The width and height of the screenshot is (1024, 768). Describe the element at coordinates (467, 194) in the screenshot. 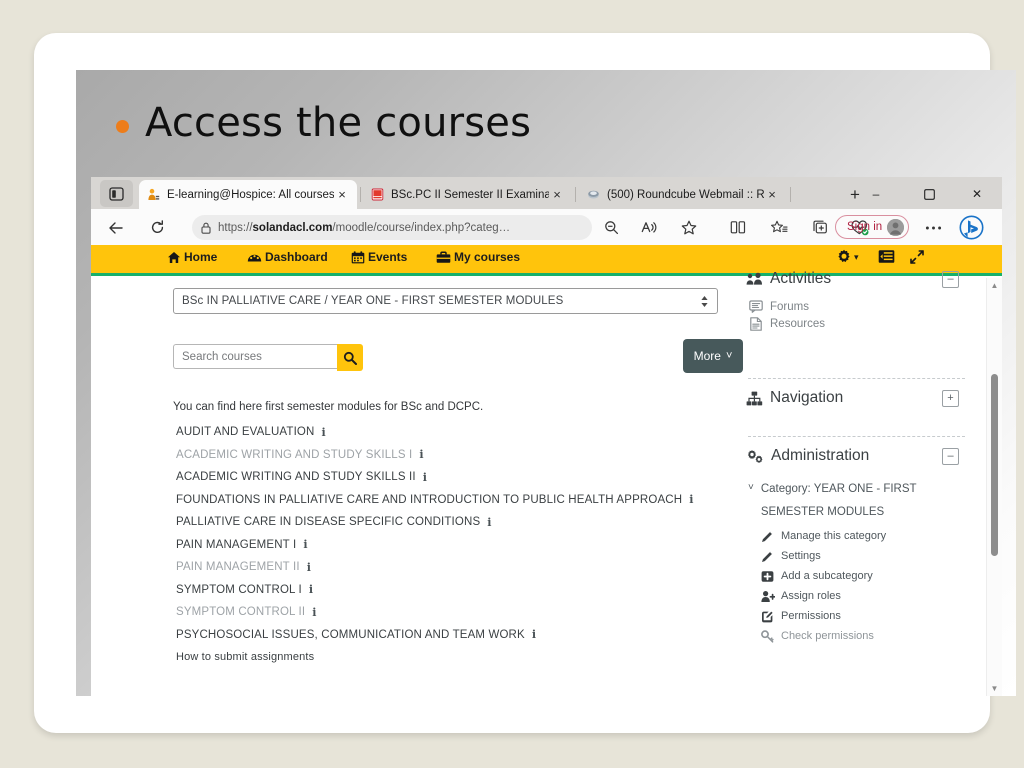

I see `browser-tab: BSc.PC II Semester II Examination ×` at that location.